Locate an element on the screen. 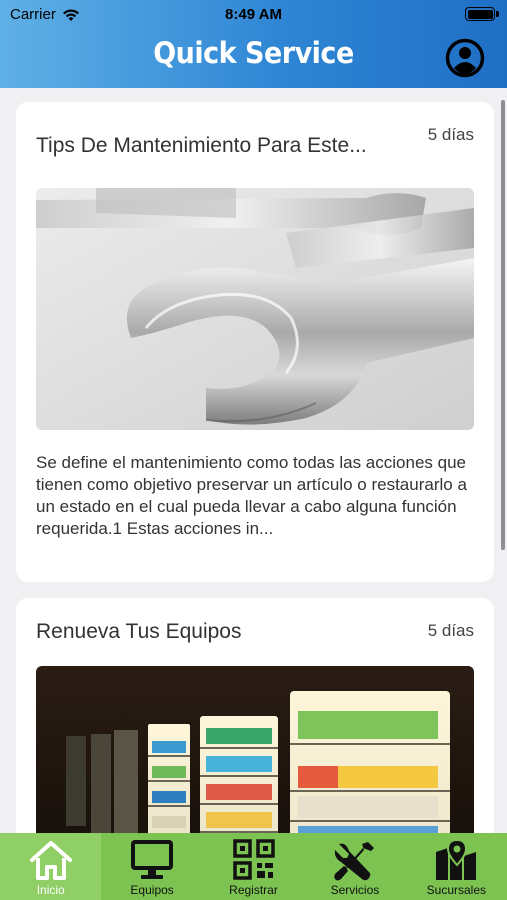  tab-label: Servicios is located at coordinates (355, 890).